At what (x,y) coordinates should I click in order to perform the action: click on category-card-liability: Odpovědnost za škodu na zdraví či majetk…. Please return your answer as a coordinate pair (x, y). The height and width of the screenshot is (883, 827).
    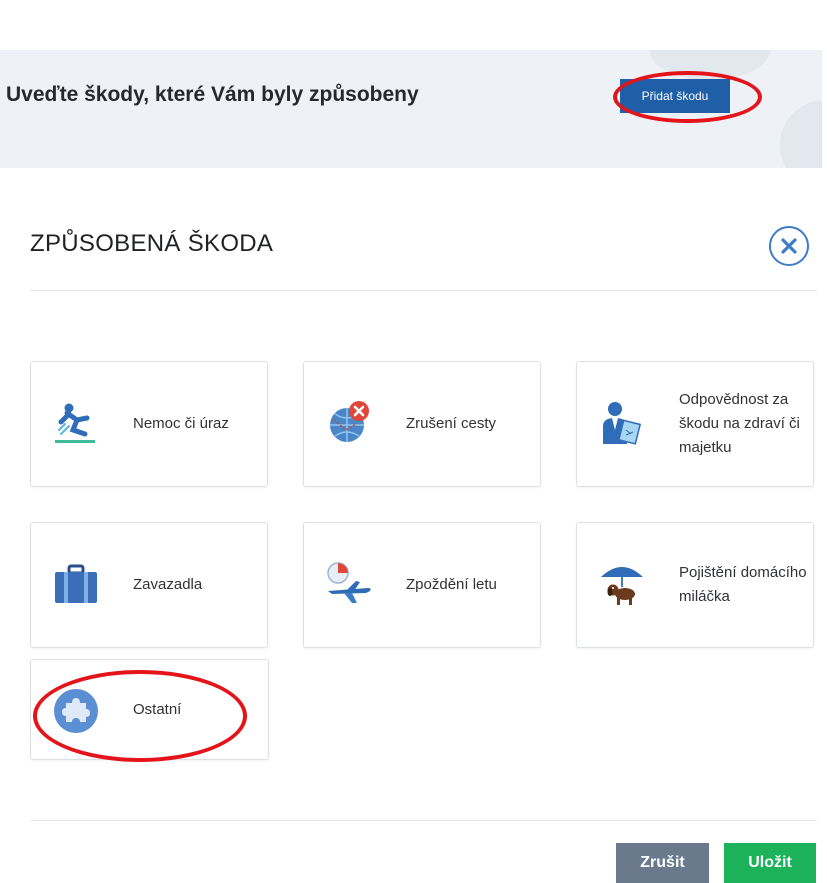
    Looking at the image, I should click on (695, 424).